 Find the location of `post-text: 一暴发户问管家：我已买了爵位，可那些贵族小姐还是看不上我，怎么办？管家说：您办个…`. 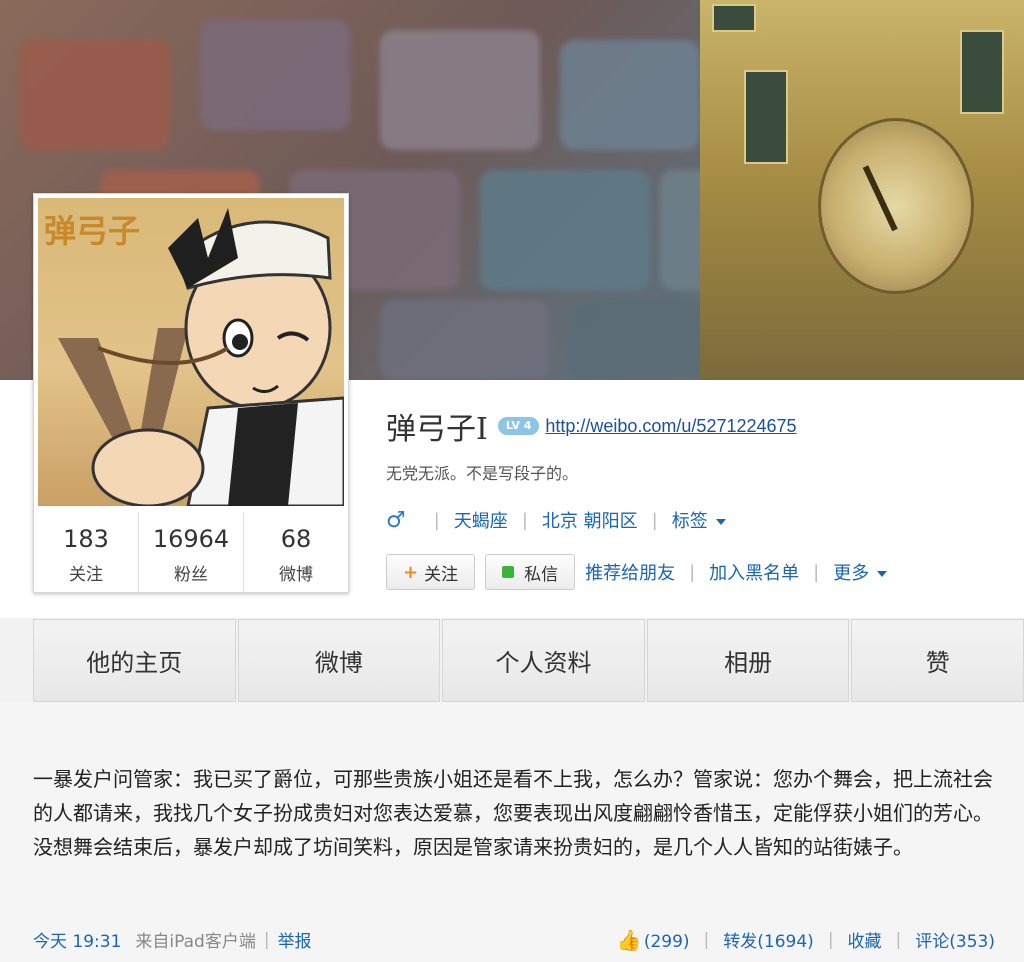

post-text: 一暴发户问管家：我已买了爵位，可那些贵族小姐还是看不上我，怎么办？管家说：您办个… is located at coordinates (513, 813).